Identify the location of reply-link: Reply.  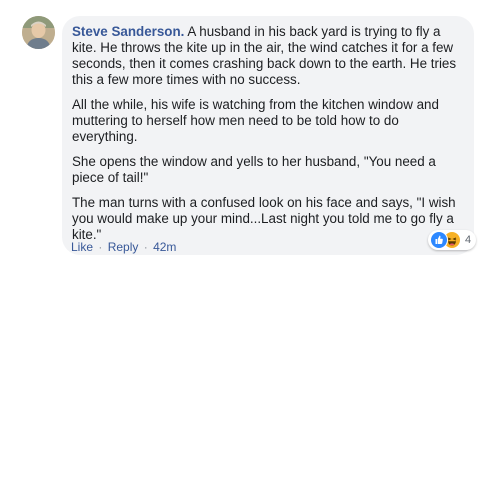
(123, 247).